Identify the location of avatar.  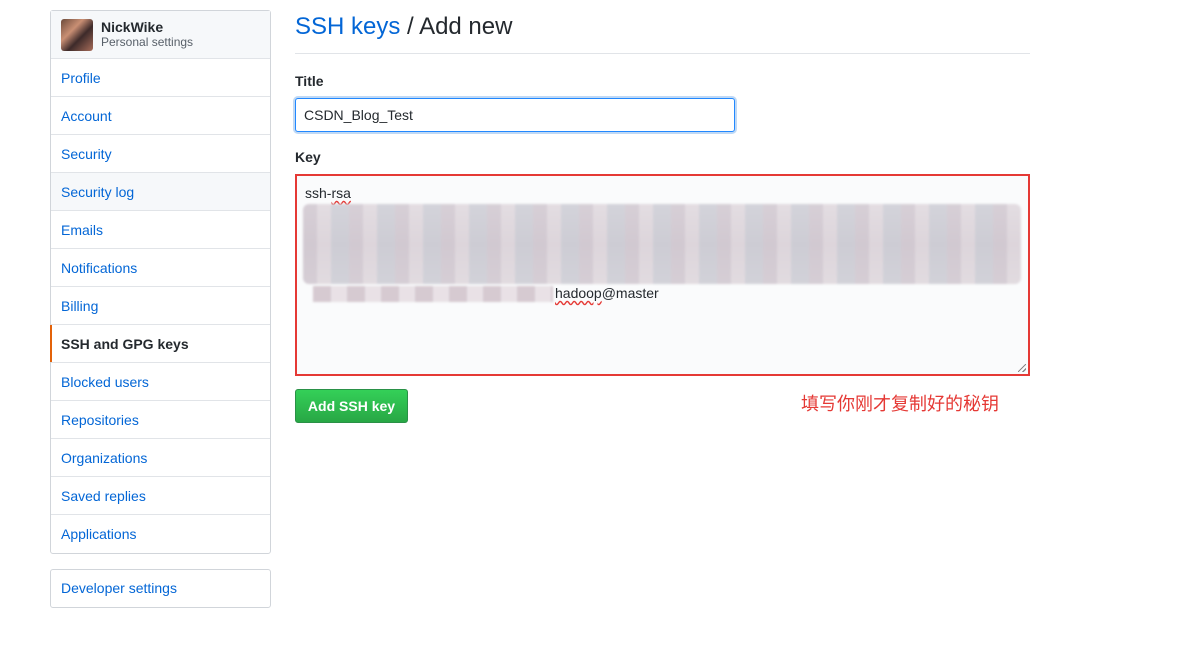
(77, 34).